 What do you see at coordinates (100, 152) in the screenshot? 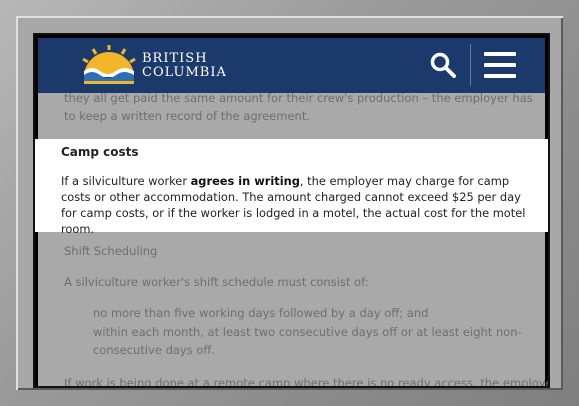
I see `camp-costs-heading: Camp costs` at bounding box center [100, 152].